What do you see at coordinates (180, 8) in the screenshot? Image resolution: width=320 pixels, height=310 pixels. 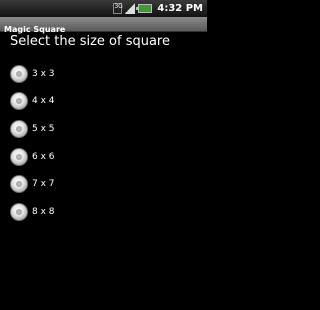 I see `status-time: 4:32 PM` at bounding box center [180, 8].